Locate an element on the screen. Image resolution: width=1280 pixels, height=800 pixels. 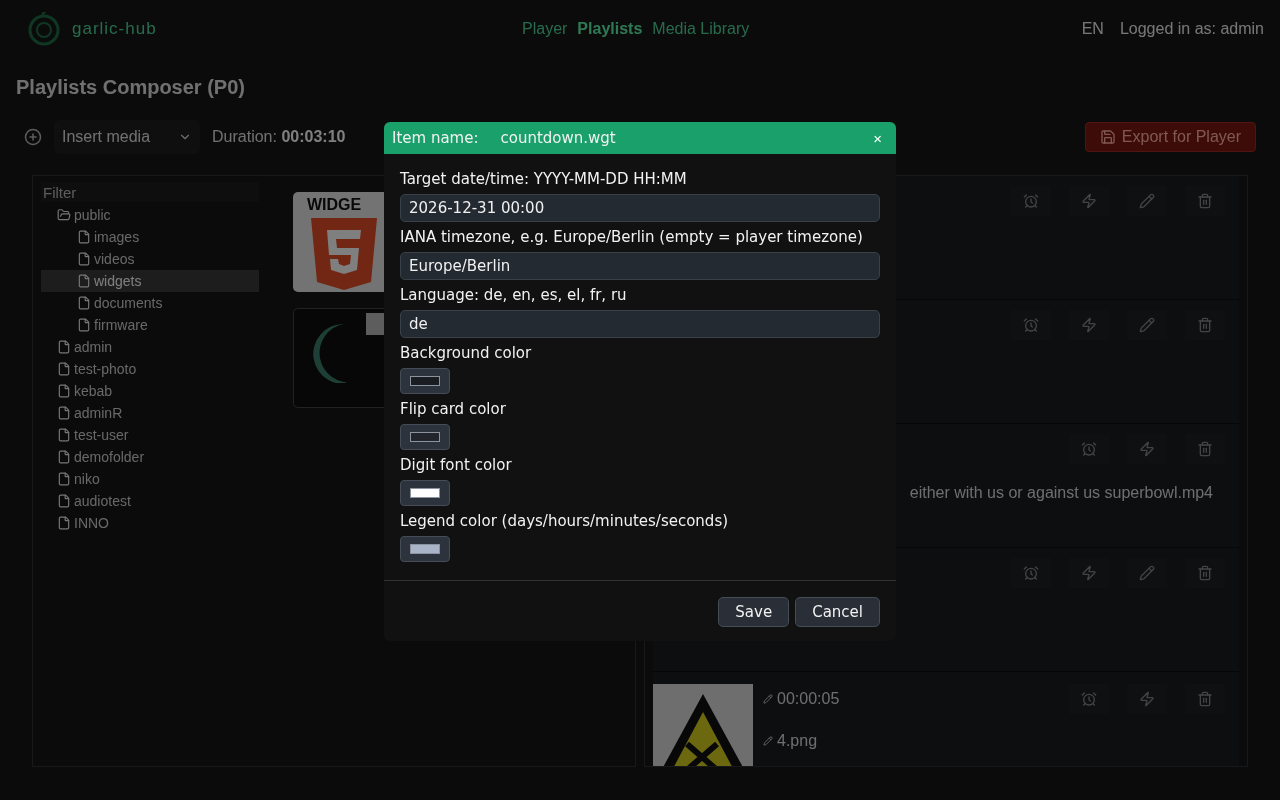
tree-item: INNO is located at coordinates (150, 523).